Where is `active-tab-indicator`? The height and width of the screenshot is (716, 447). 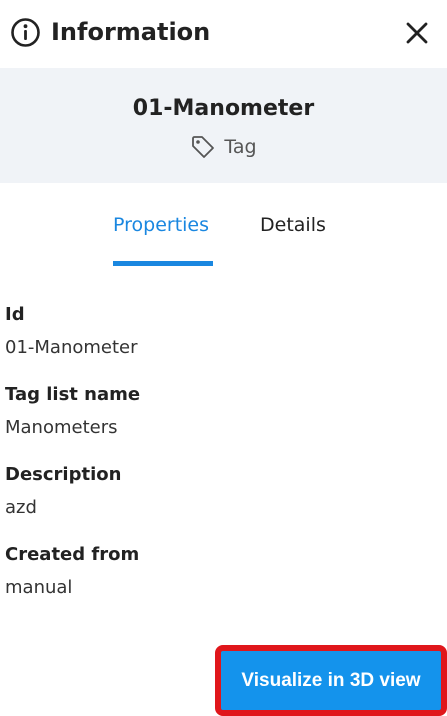 active-tab-indicator is located at coordinates (163, 263).